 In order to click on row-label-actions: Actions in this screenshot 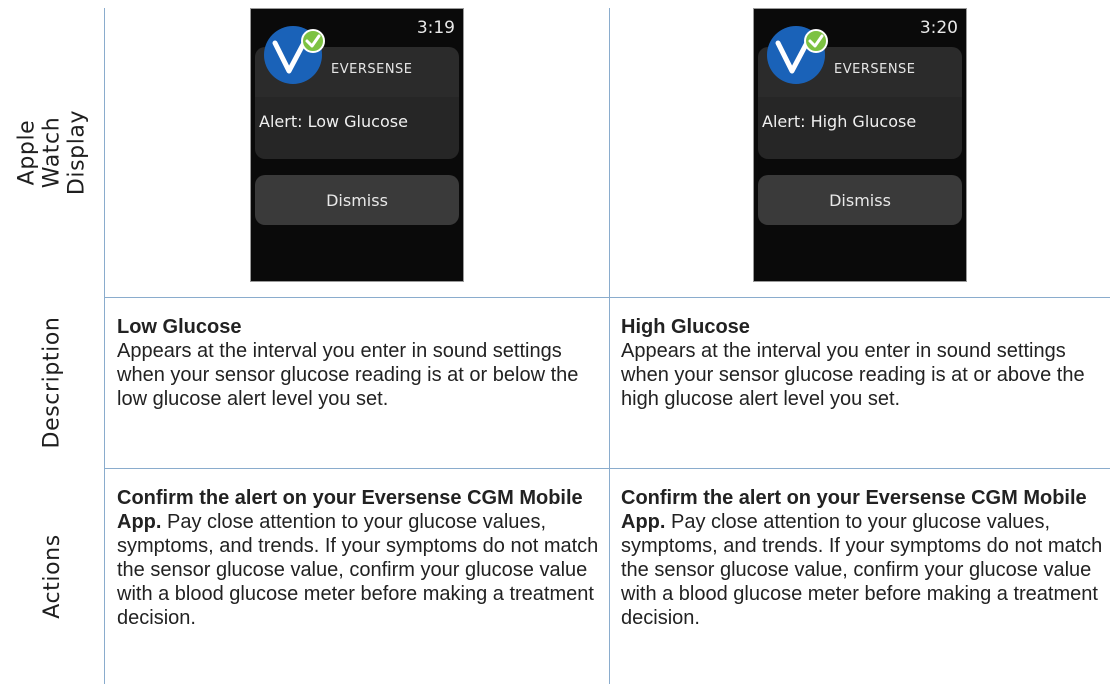, I will do `click(52, 576)`.